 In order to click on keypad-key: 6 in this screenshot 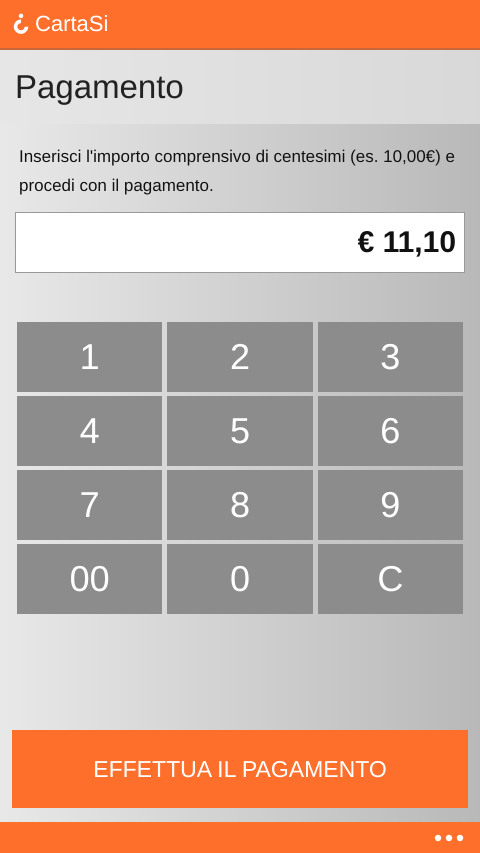, I will do `click(390, 431)`.